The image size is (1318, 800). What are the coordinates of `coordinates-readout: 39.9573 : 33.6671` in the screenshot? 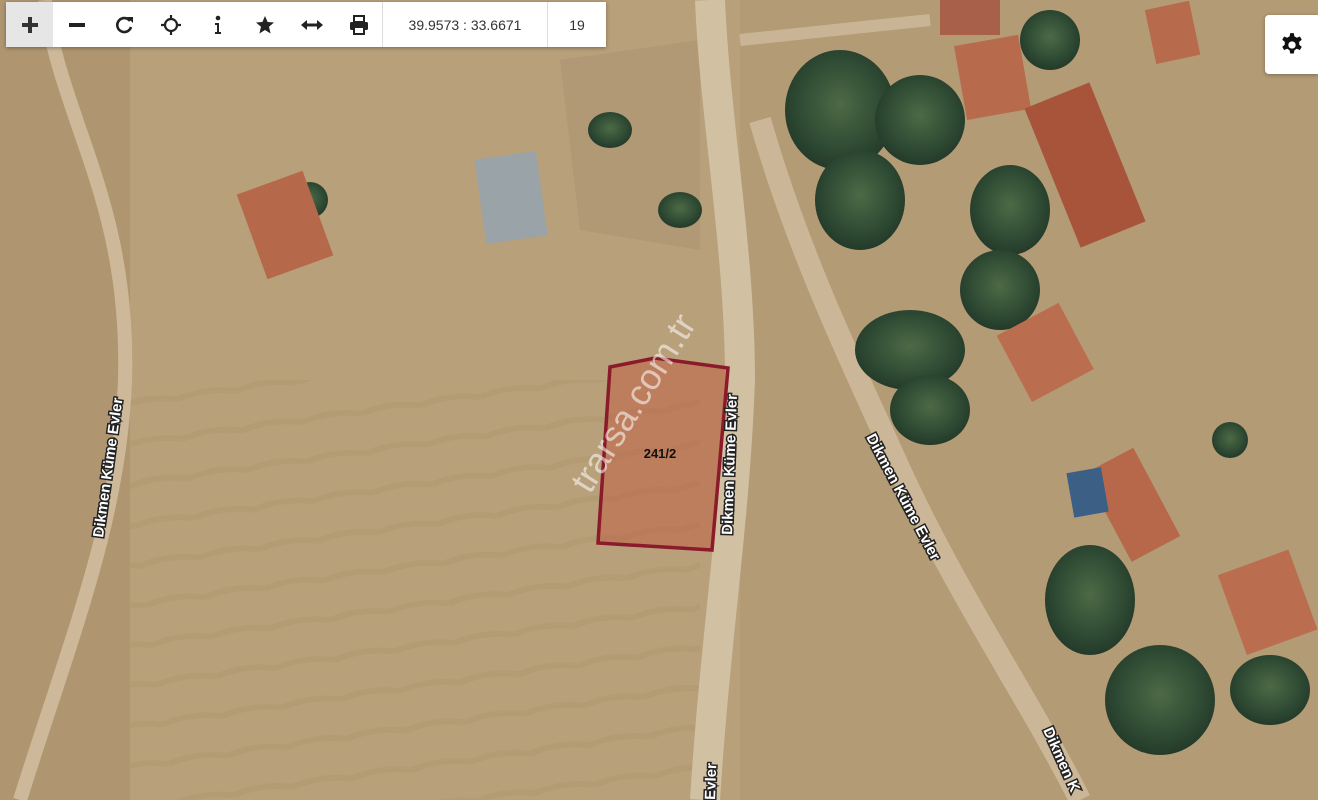 It's located at (464, 24).